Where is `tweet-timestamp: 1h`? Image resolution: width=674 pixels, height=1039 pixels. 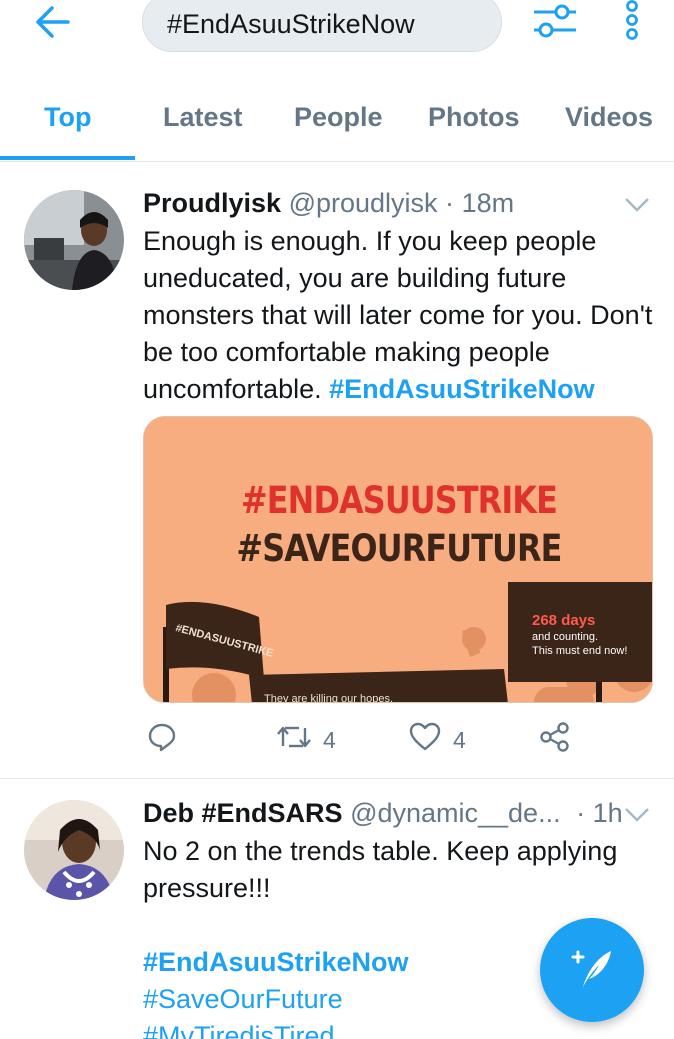
tweet-timestamp: 1h is located at coordinates (607, 813).